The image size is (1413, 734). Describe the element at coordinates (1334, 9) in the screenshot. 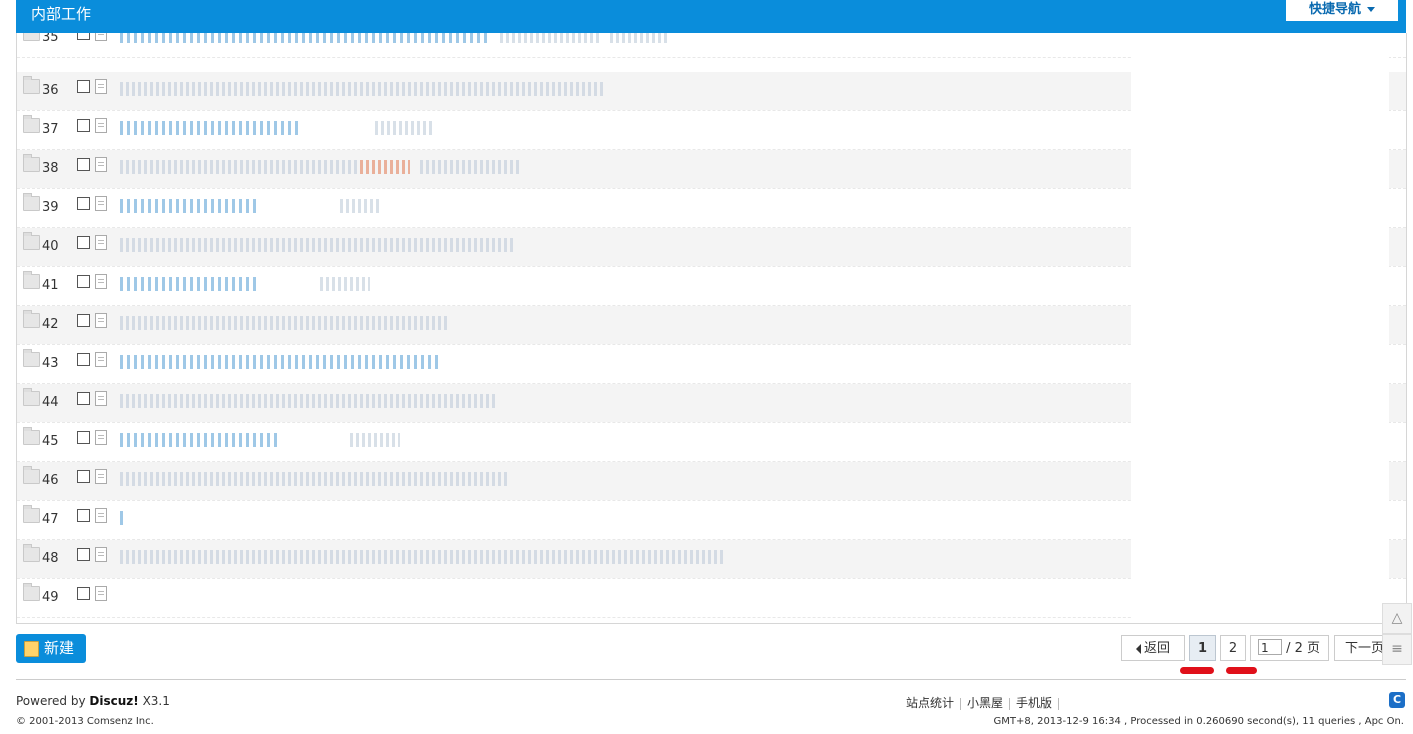

I see `quick-nav-label: 快捷导航` at that location.